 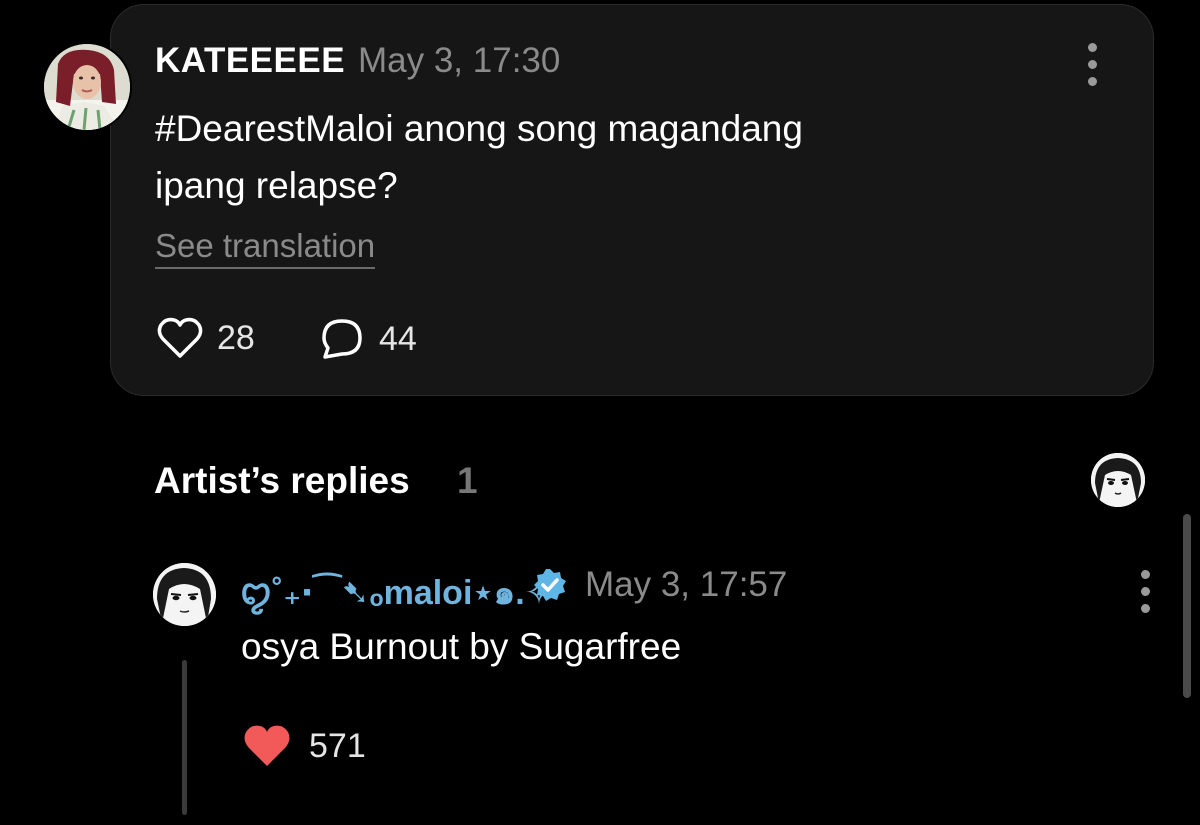 I want to click on reply-author-avatar, so click(x=184, y=594).